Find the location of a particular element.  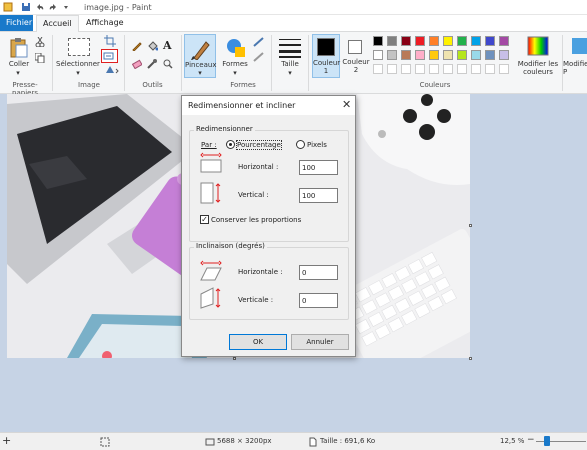

horizontal-input: 100 is located at coordinates (318, 167).